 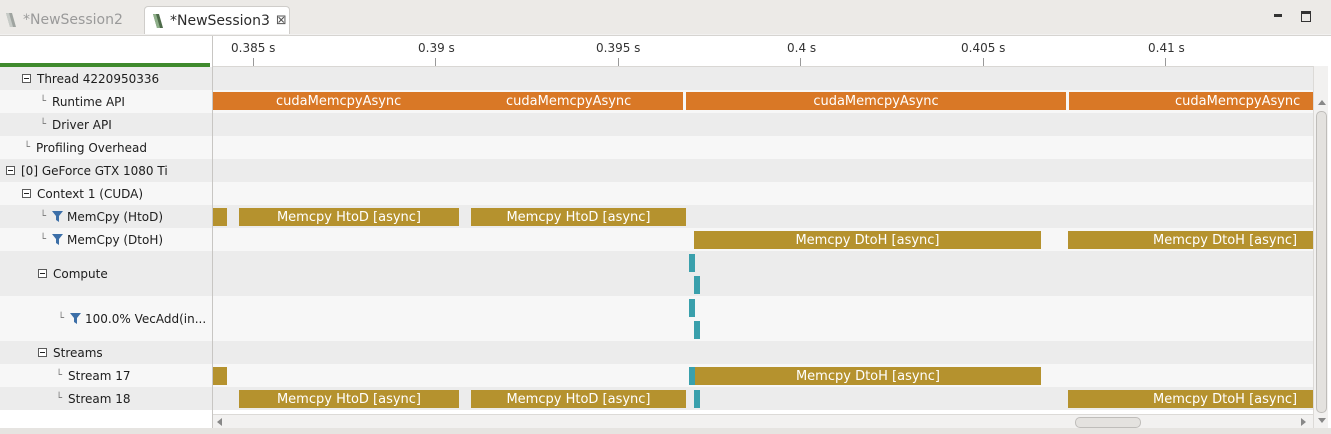 I want to click on tree-row-driver-api: └ Driver API, so click(x=106, y=124).